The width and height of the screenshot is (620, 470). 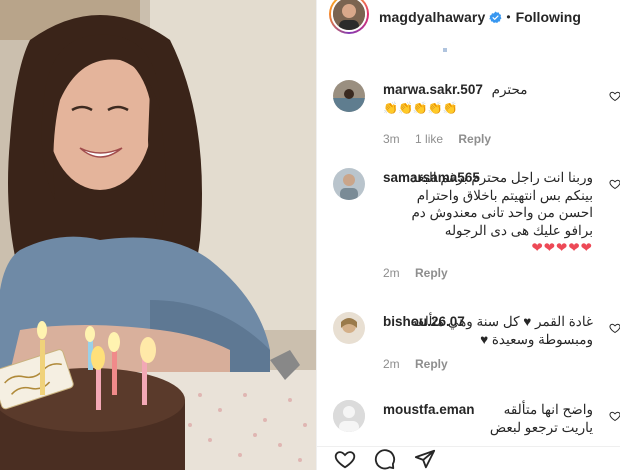 I want to click on comment-text: محترم, so click(x=509, y=89).